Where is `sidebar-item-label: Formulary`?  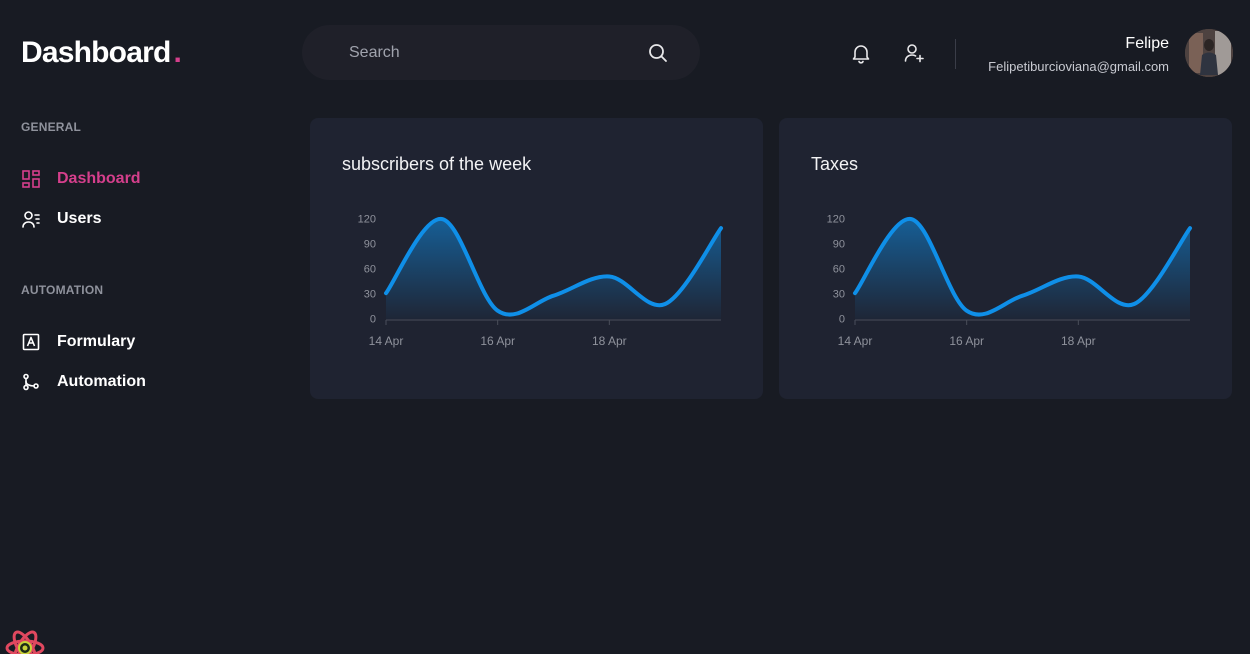
sidebar-item-label: Formulary is located at coordinates (96, 341).